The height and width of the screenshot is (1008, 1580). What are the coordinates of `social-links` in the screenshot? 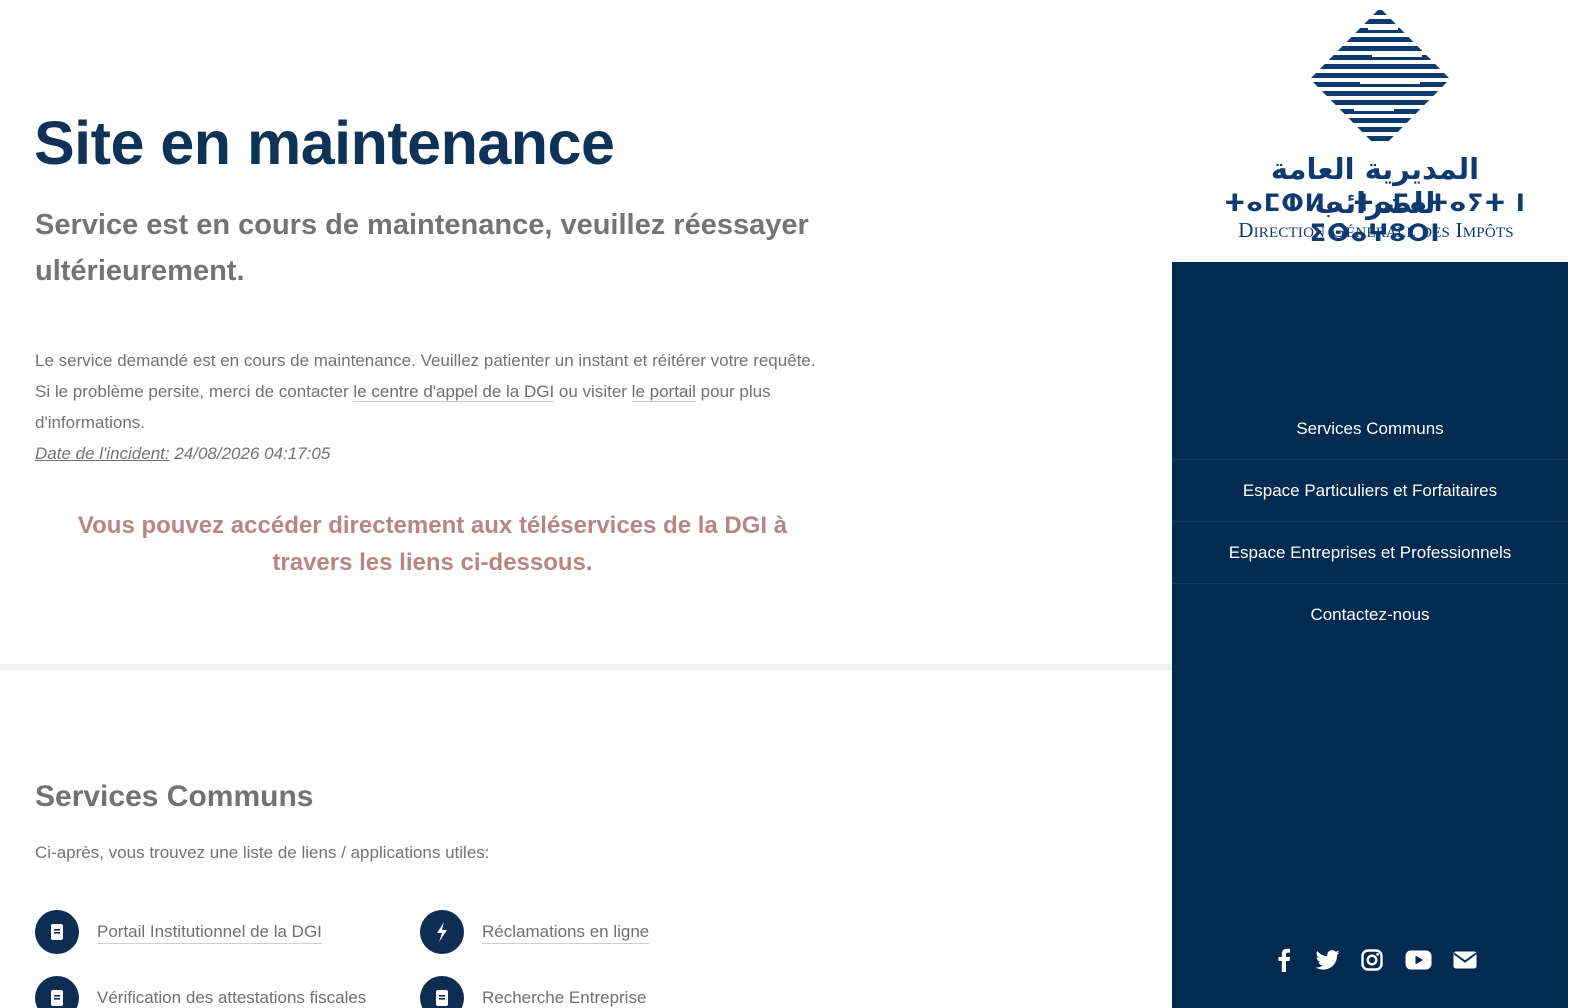 It's located at (1375, 960).